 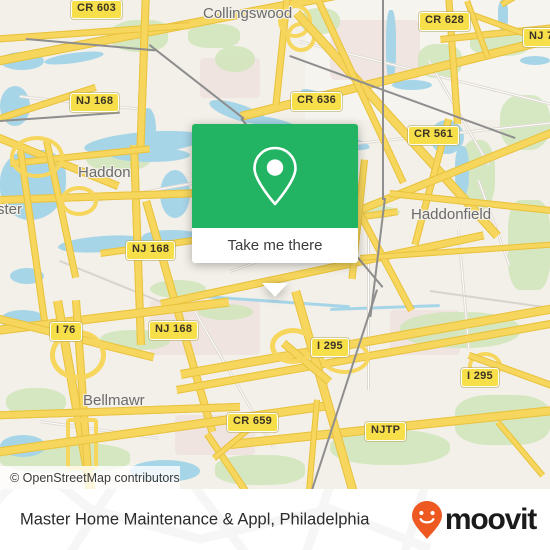 What do you see at coordinates (95, 477) in the screenshot?
I see `attribution-text: © OpenStreetMap contributors` at bounding box center [95, 477].